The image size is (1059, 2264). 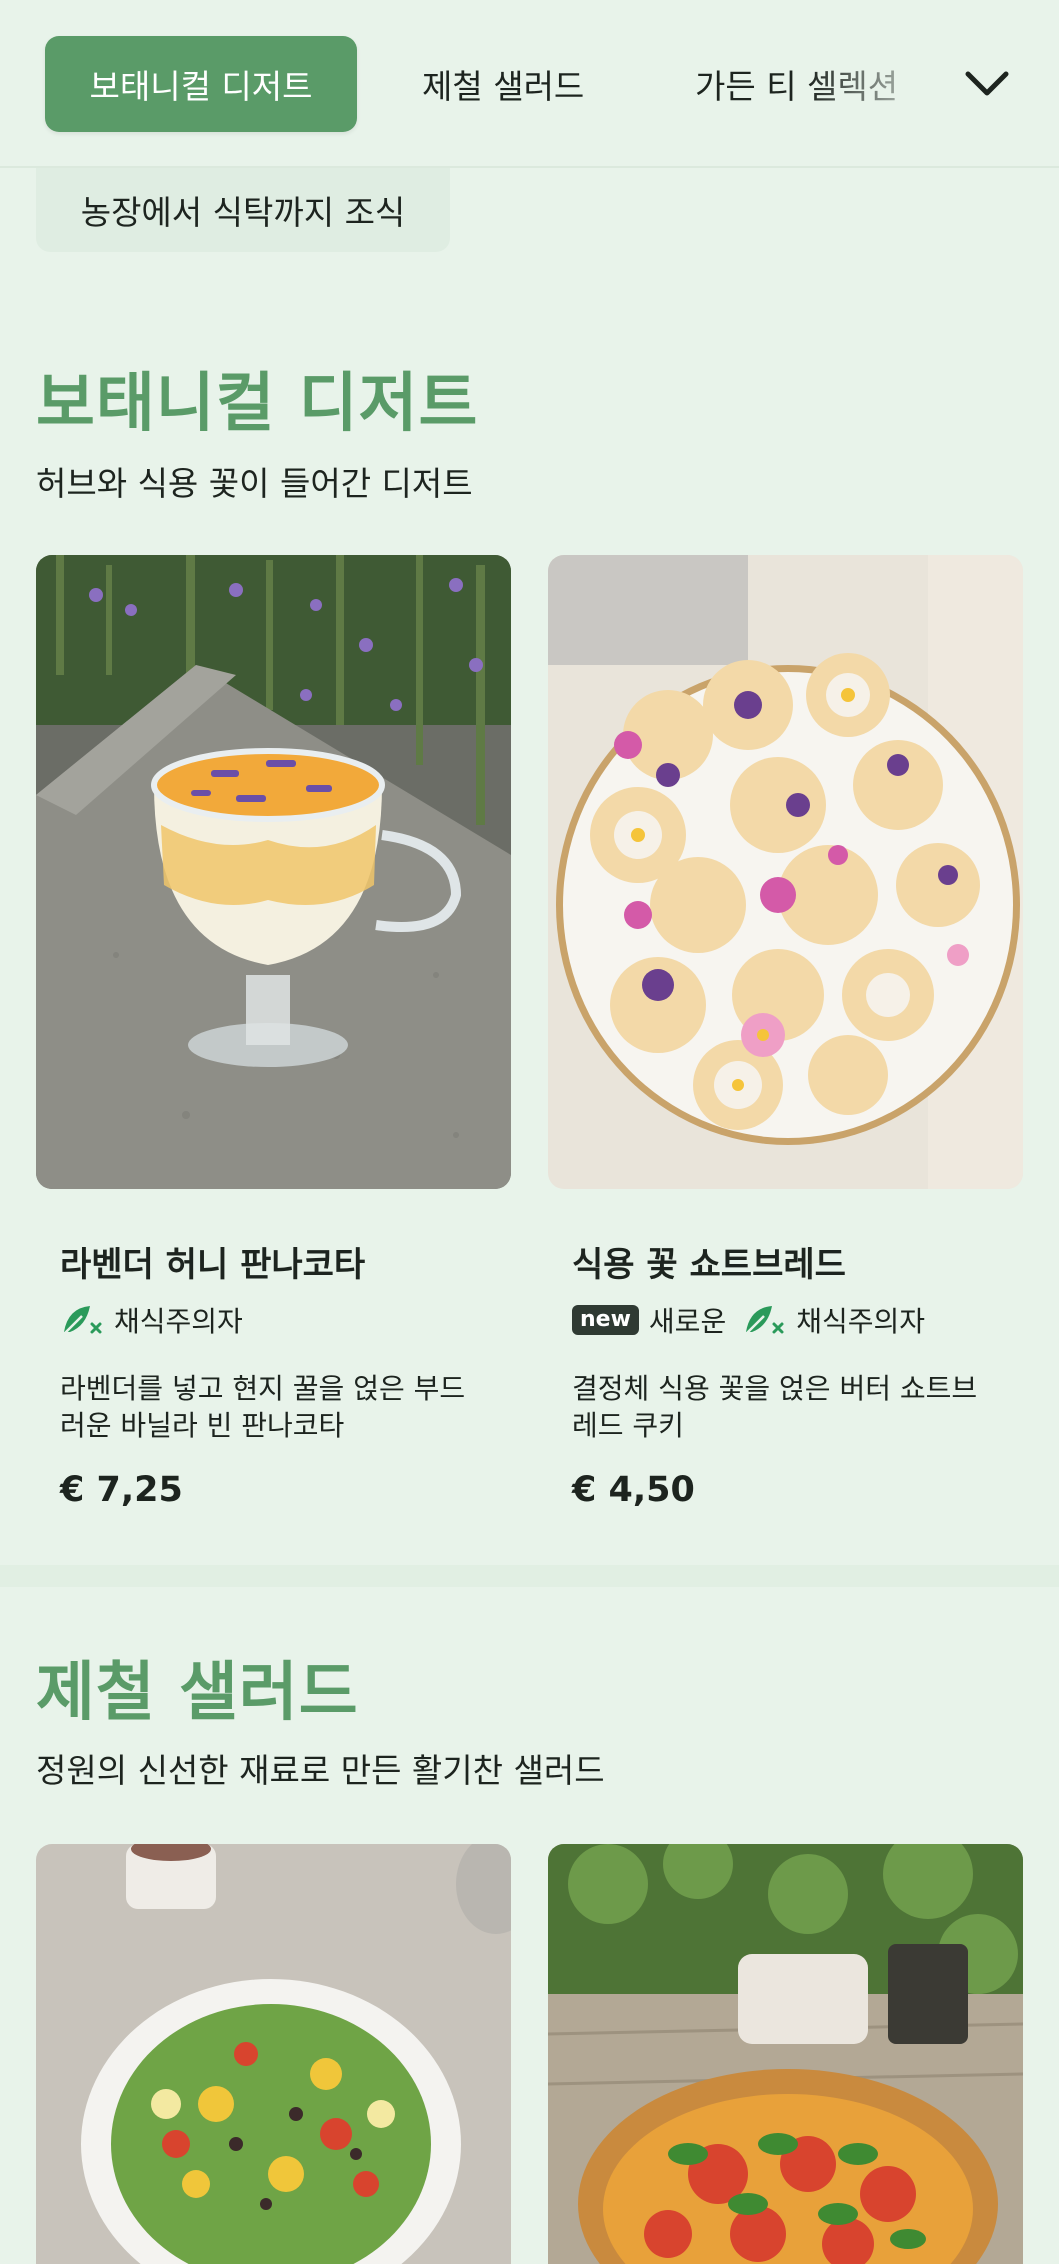 I want to click on new-label: 새로운, so click(x=687, y=1321).